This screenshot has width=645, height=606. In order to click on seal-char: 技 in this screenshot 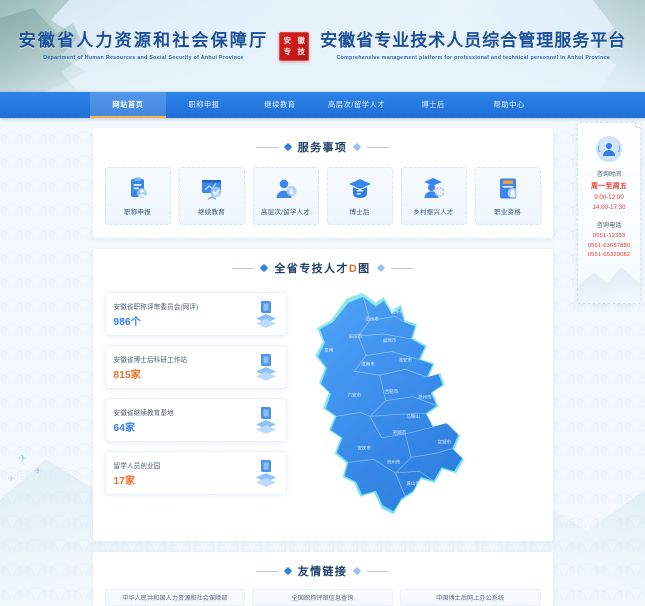, I will do `click(301, 51)`.